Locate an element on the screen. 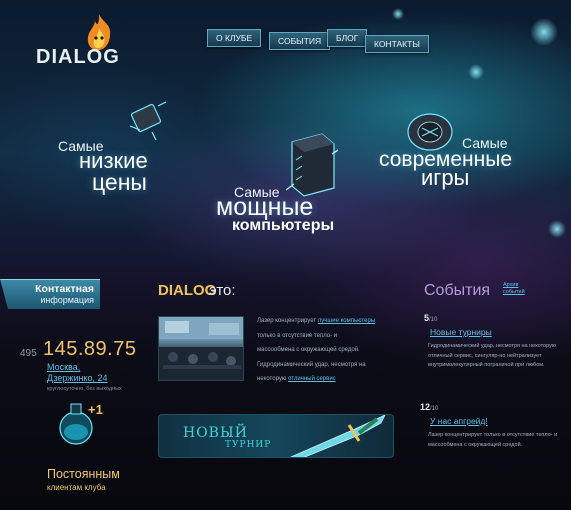 Image resolution: width=571 pixels, height=510 pixels. contact-title: Контактная is located at coordinates (64, 289).